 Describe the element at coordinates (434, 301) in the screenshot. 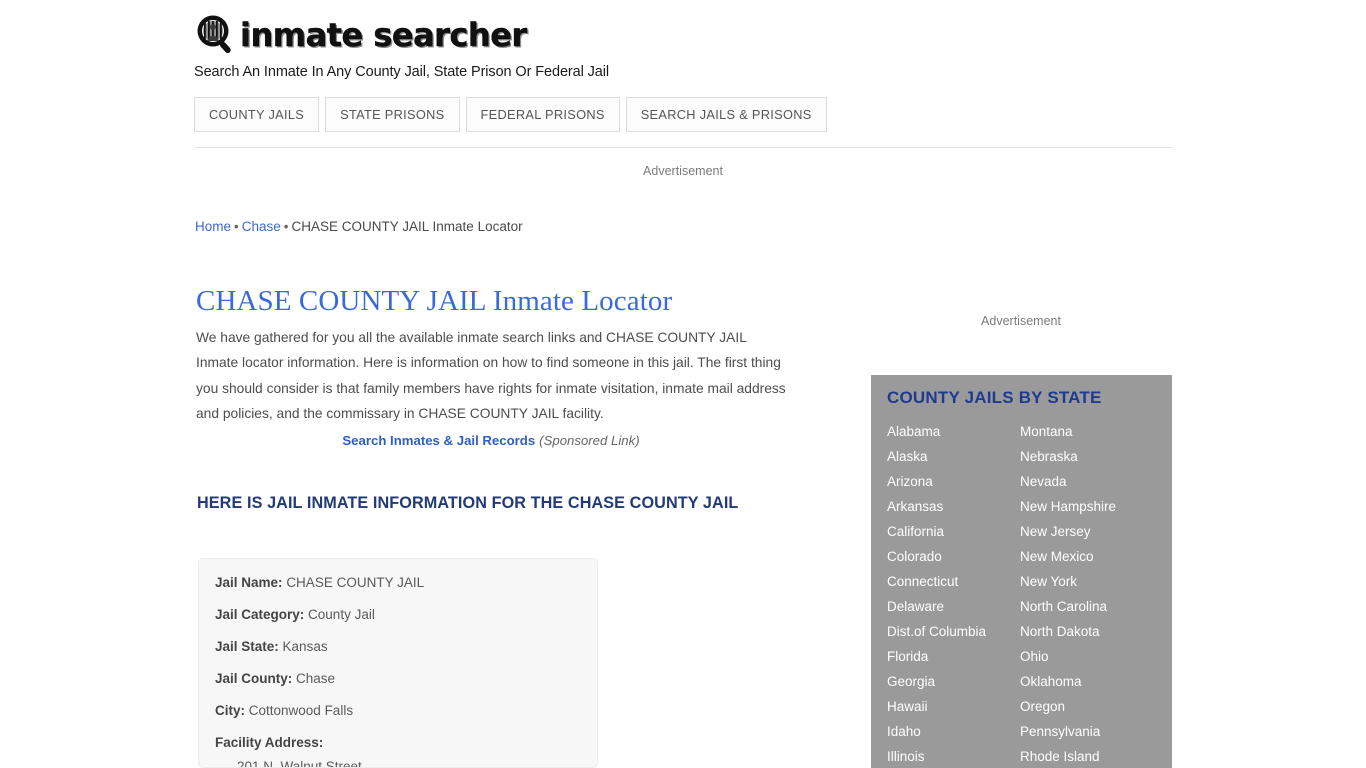

I see `page-title: CHASE COUNTY JAIL Inmate Locator` at that location.